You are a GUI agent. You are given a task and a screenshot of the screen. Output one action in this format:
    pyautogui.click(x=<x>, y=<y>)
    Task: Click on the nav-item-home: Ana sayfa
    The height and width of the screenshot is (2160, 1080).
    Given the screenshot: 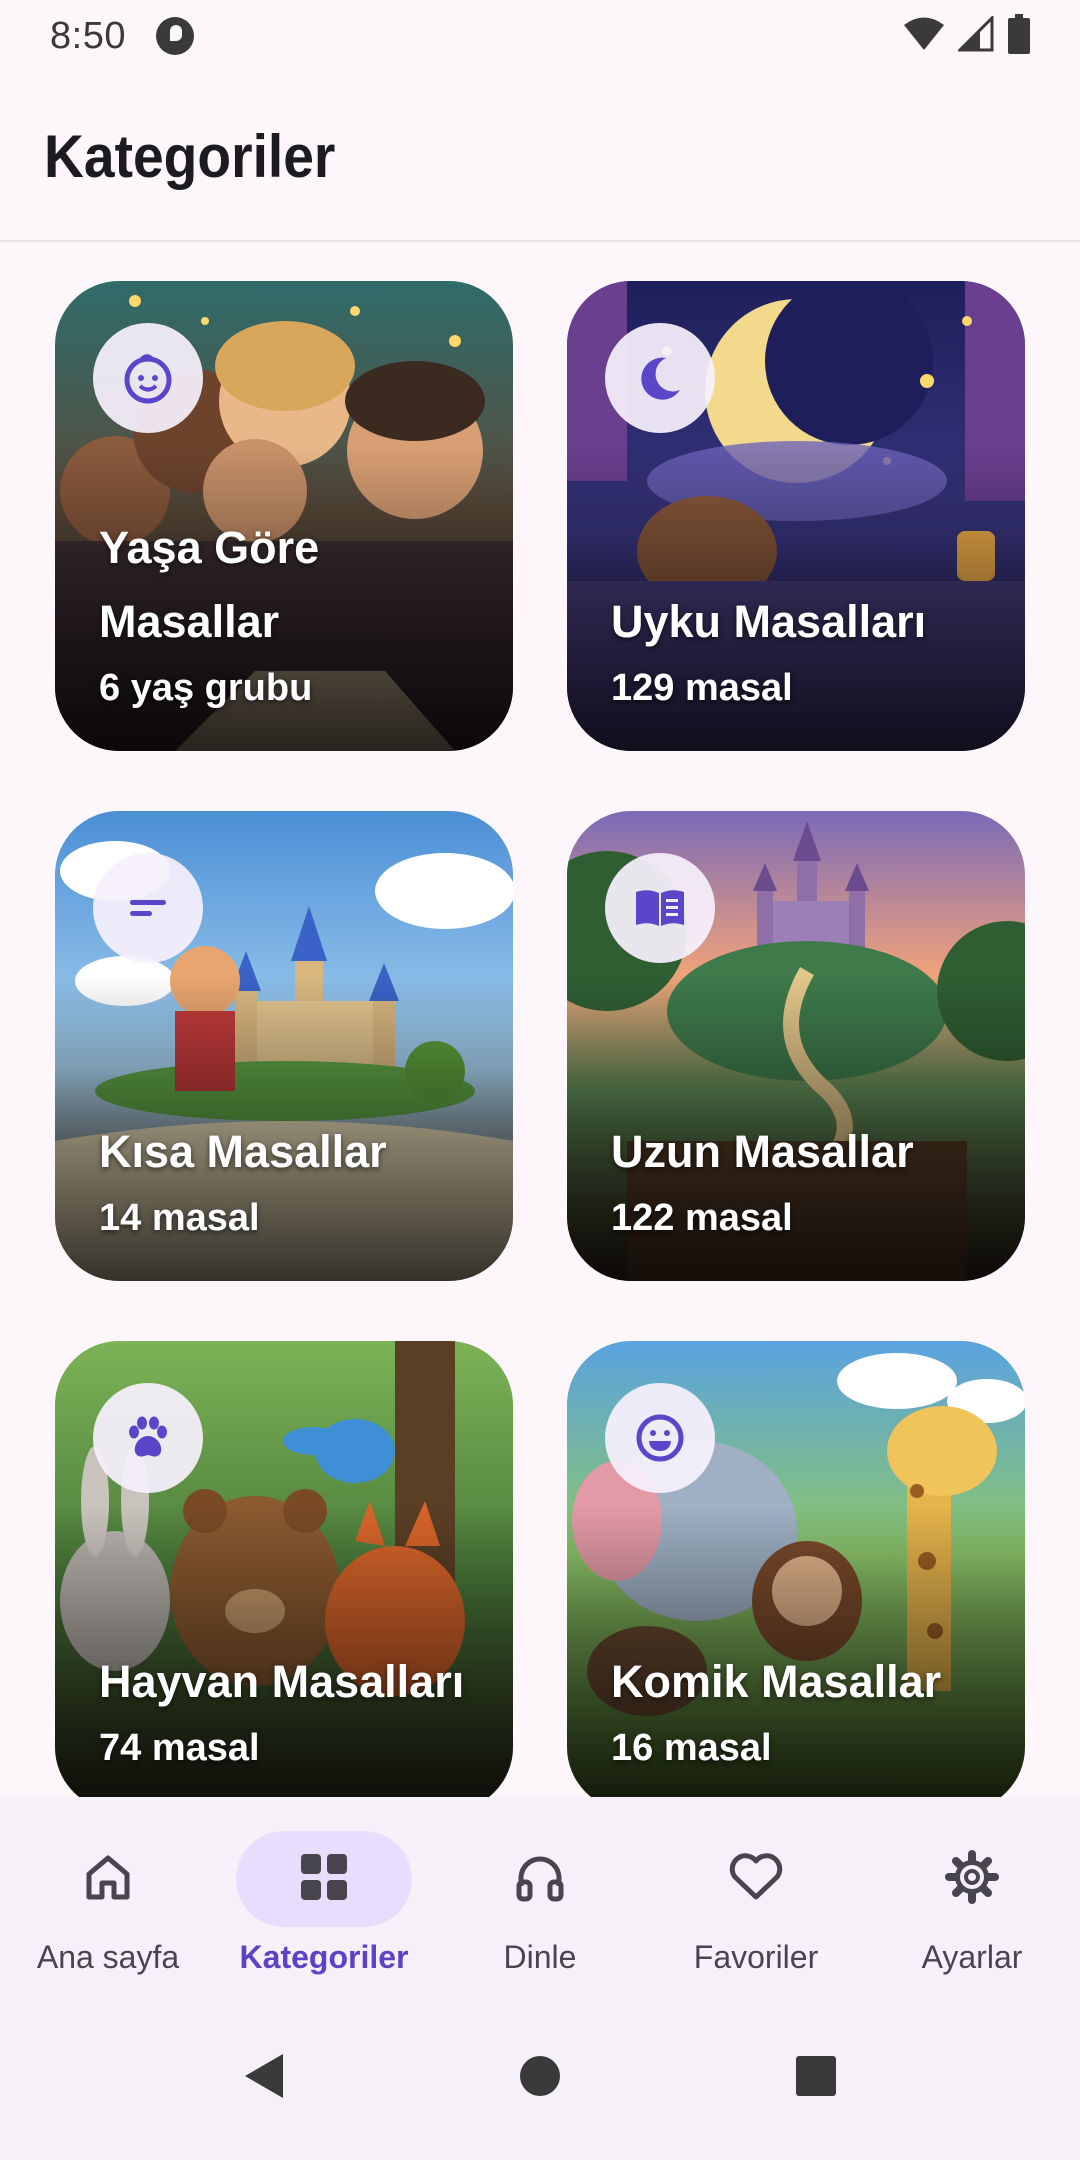 What is the action you would take?
    pyautogui.click(x=108, y=1894)
    